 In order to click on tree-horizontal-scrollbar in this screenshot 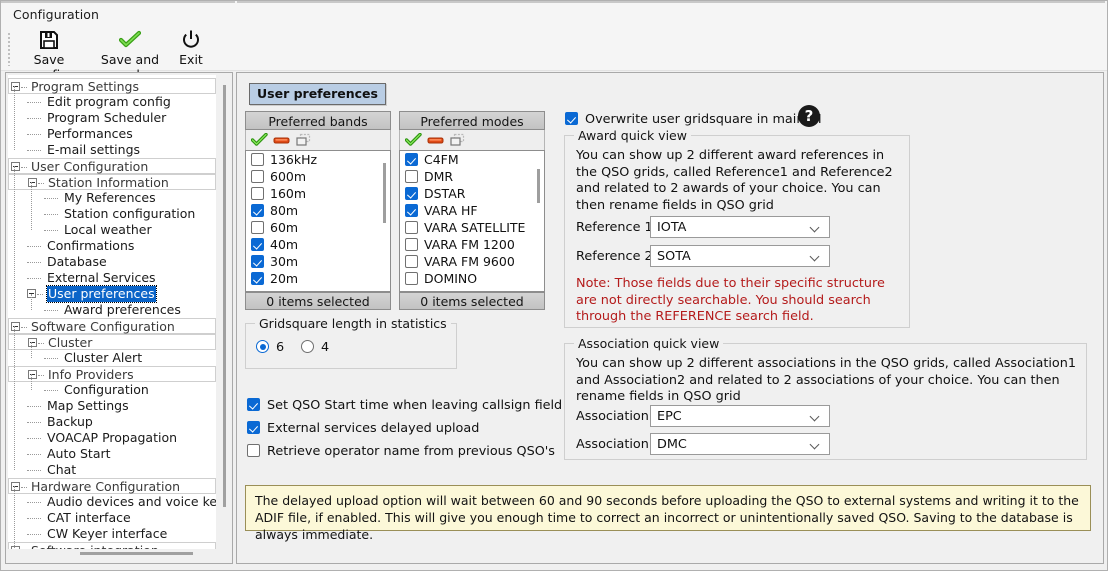, I will do `click(119, 555)`.